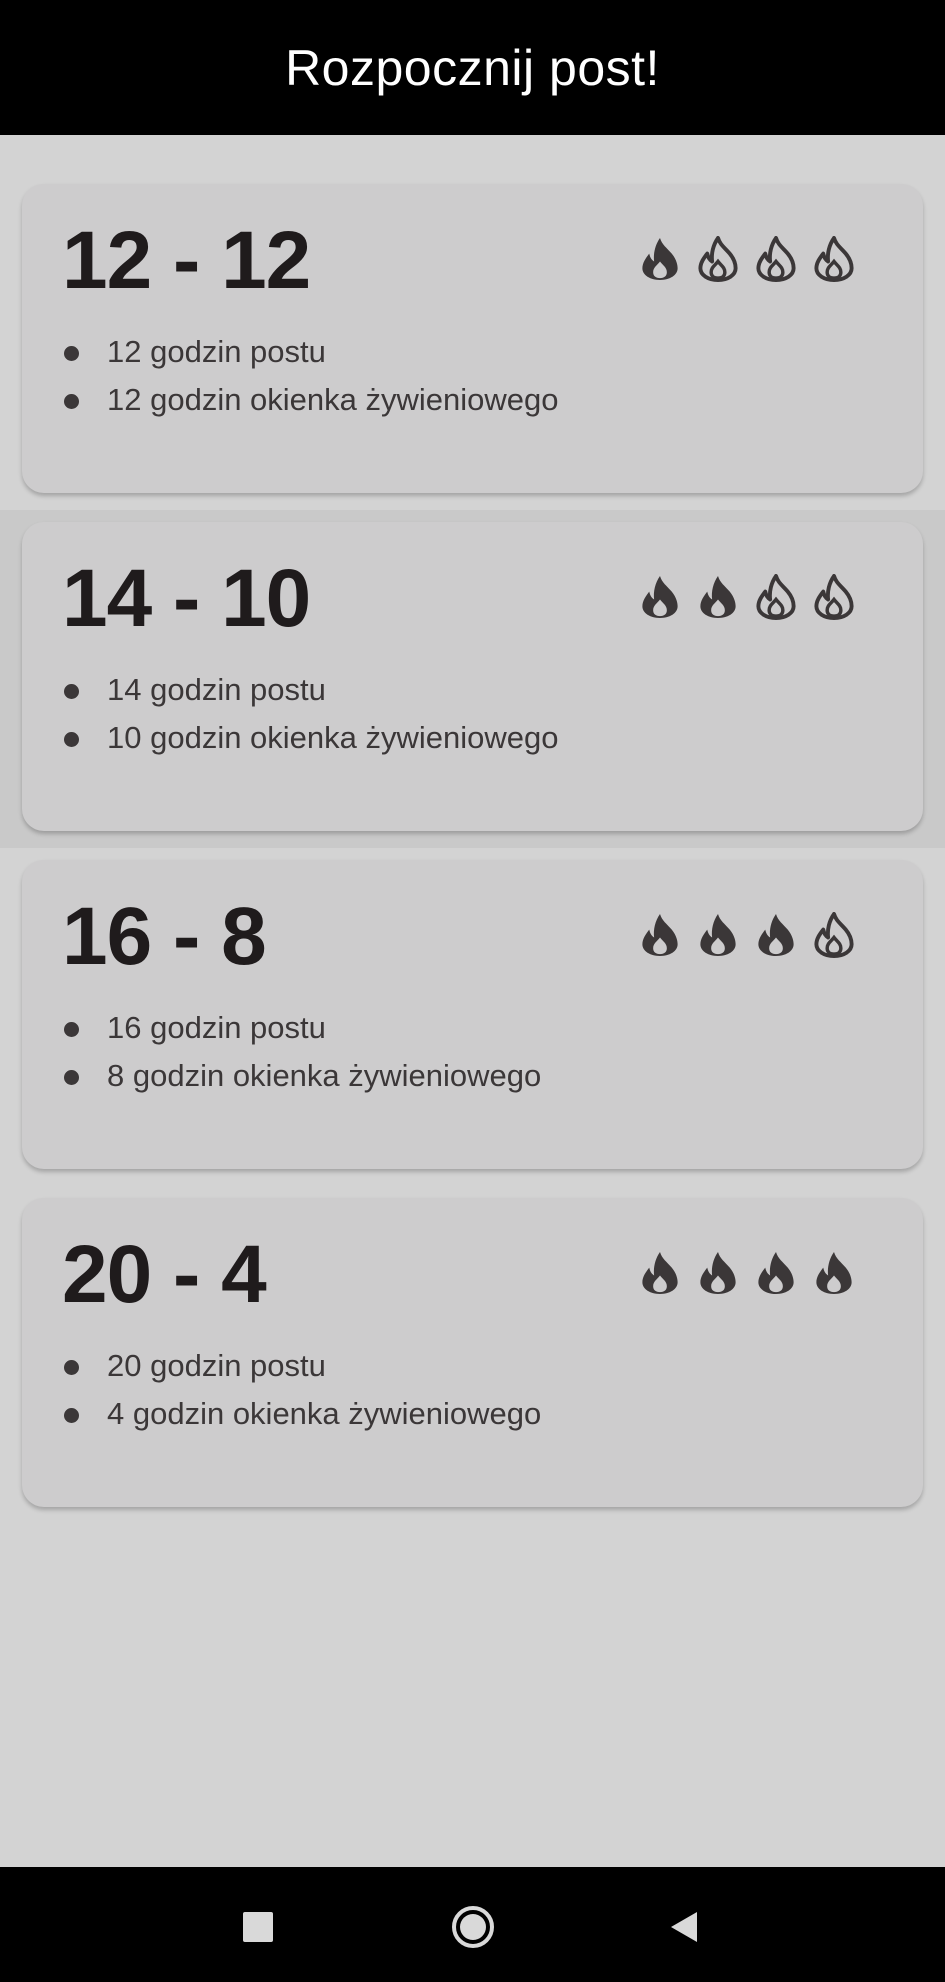 The height and width of the screenshot is (1982, 945). What do you see at coordinates (164, 1274) in the screenshot?
I see `plan-title: 20 - 4` at bounding box center [164, 1274].